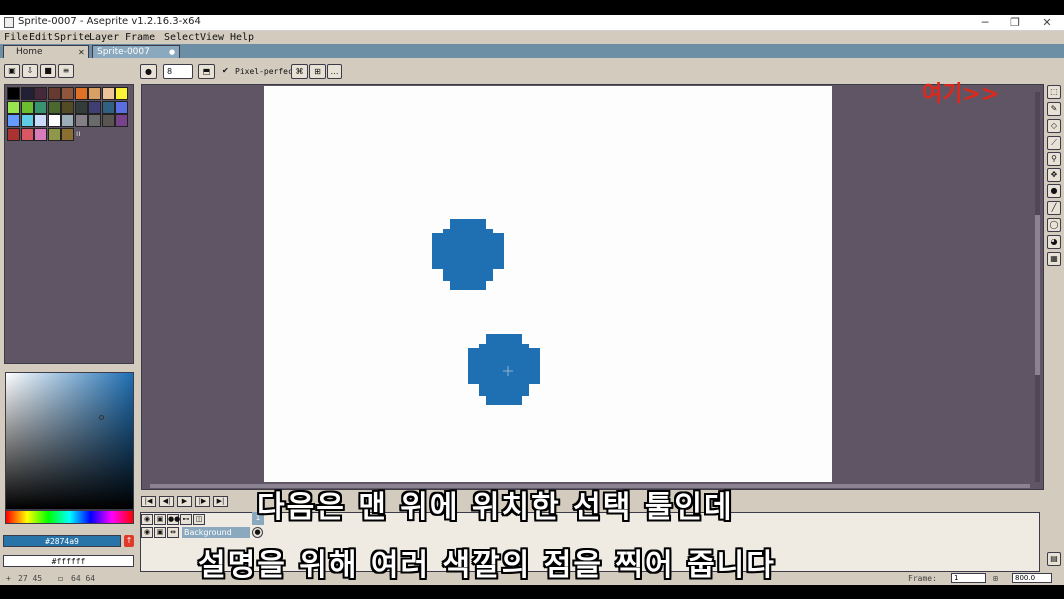 The width and height of the screenshot is (1064, 599). What do you see at coordinates (72, 37) in the screenshot?
I see `menu-sprite: Sprite` at bounding box center [72, 37].